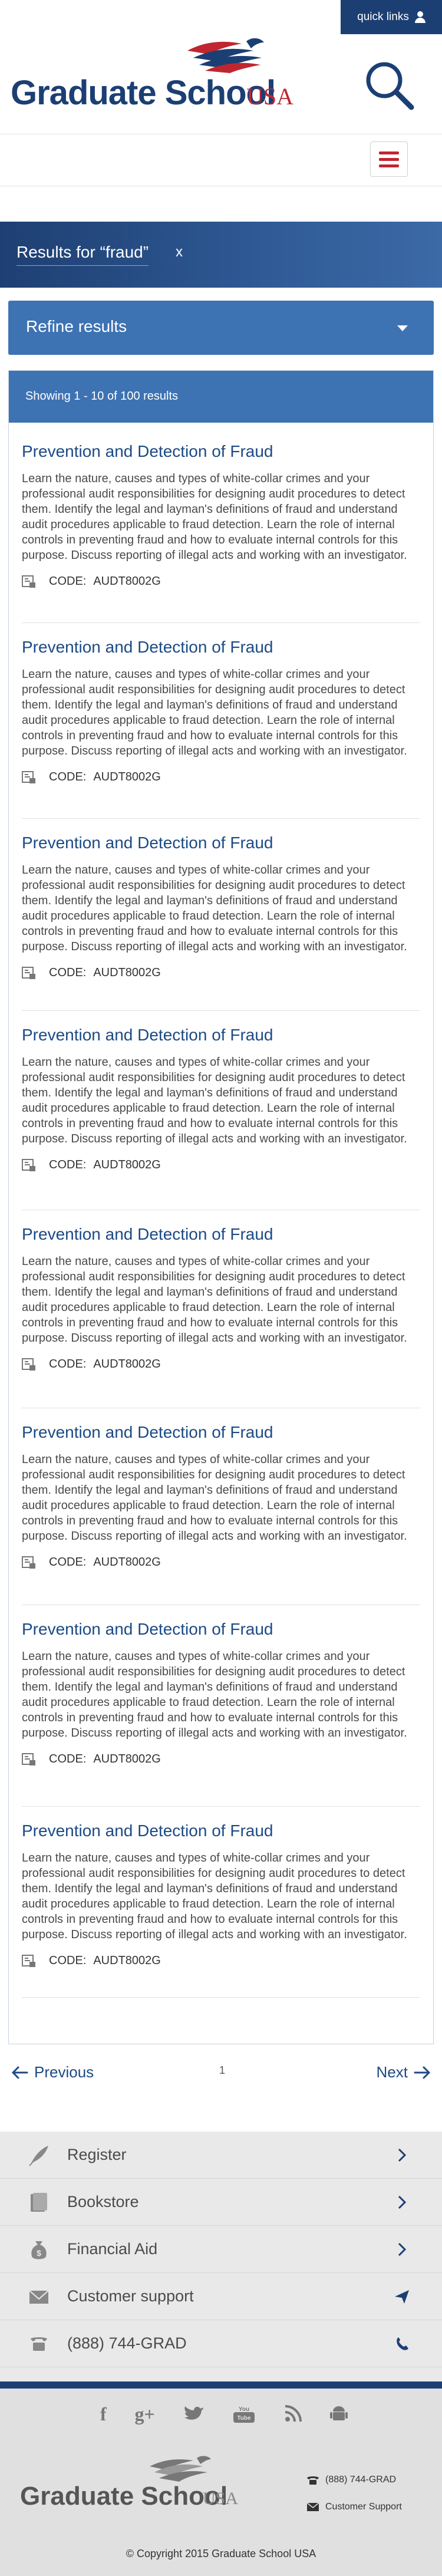 The height and width of the screenshot is (2576, 442). I want to click on eagle-flag-icon, so click(226, 55).